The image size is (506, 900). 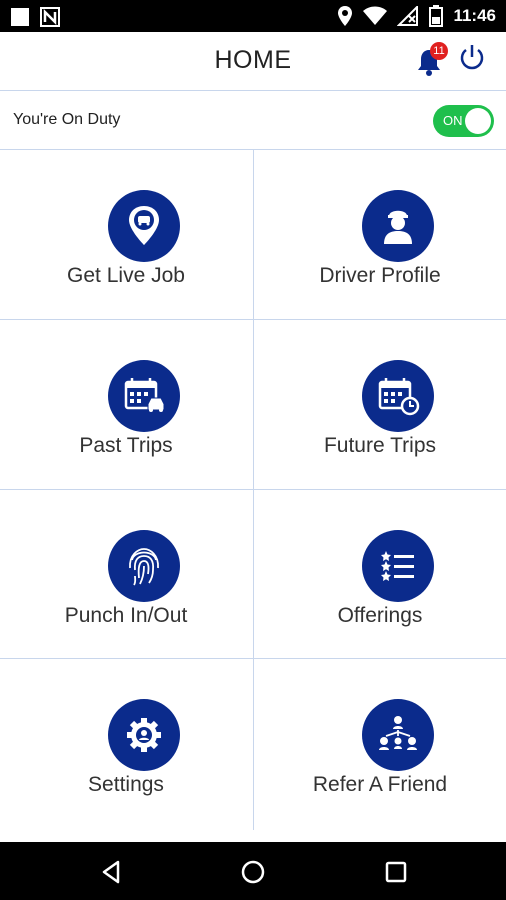 I want to click on calendar-car-icon, so click(x=144, y=395).